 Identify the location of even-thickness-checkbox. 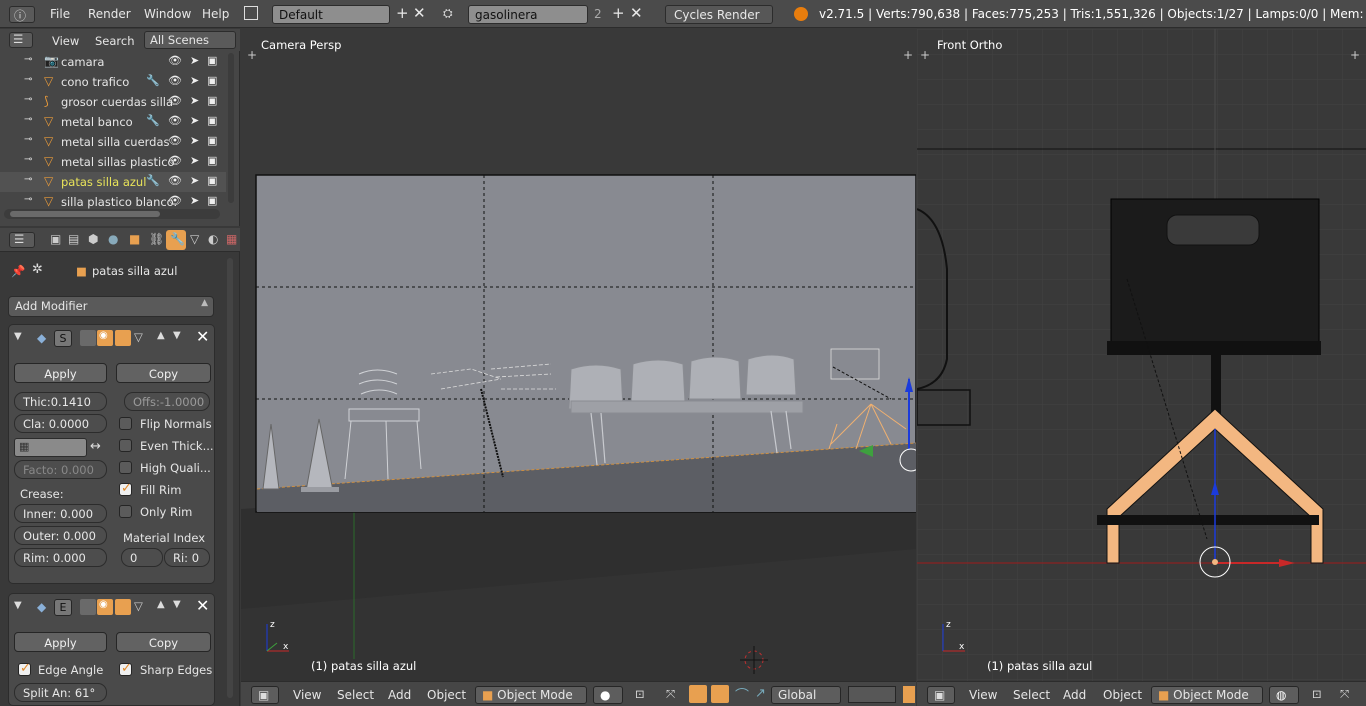
(125, 445).